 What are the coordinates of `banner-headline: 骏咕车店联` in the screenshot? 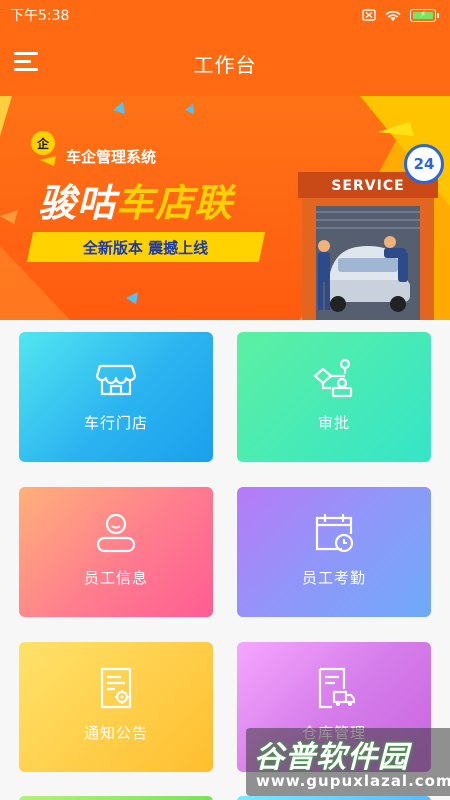 It's located at (135, 199).